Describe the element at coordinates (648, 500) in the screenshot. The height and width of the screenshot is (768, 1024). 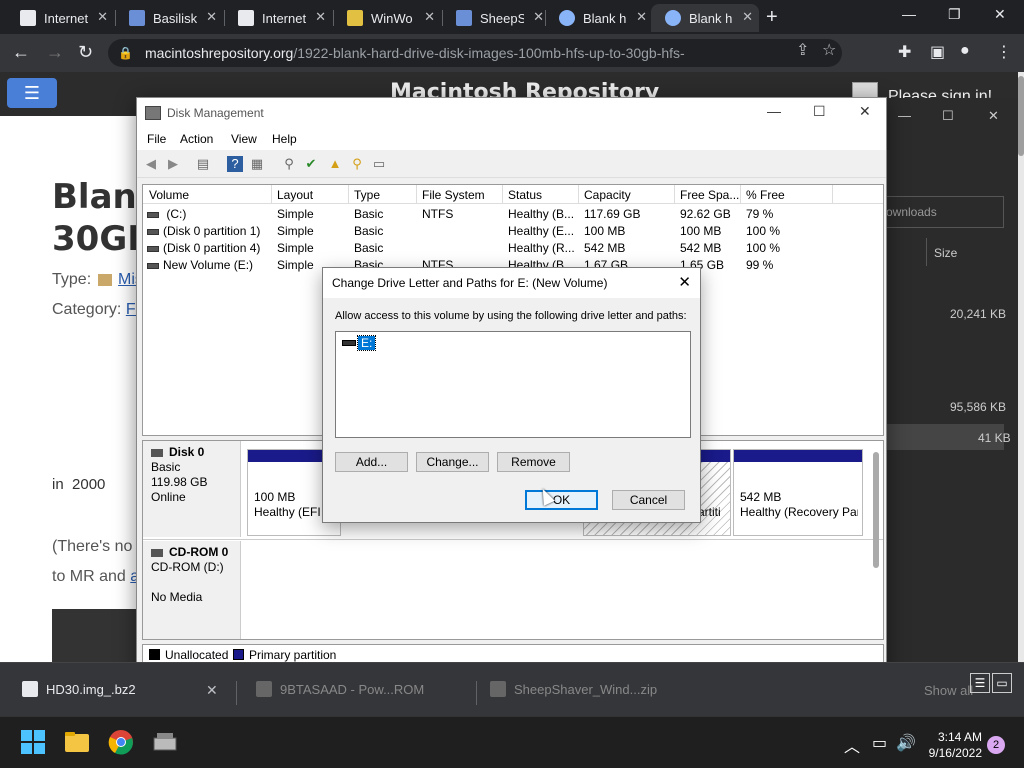
I see `cancel-button: Cancel` at that location.